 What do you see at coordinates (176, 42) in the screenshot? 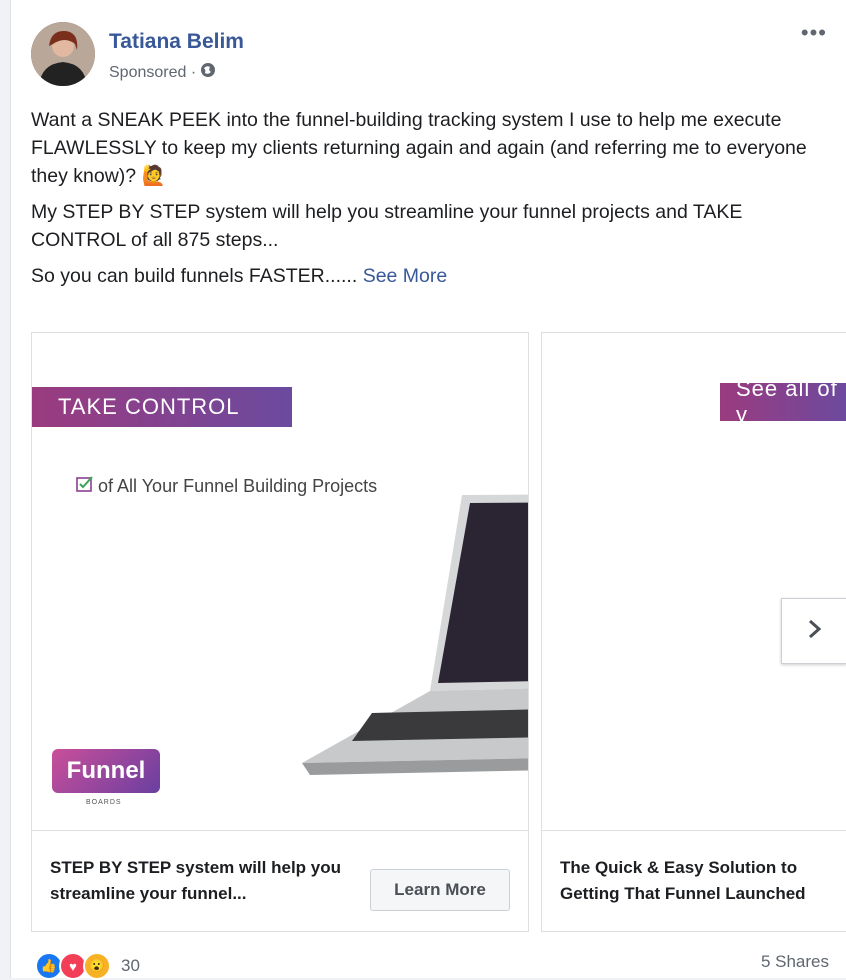
I see `author-name: Tatiana Belim` at bounding box center [176, 42].